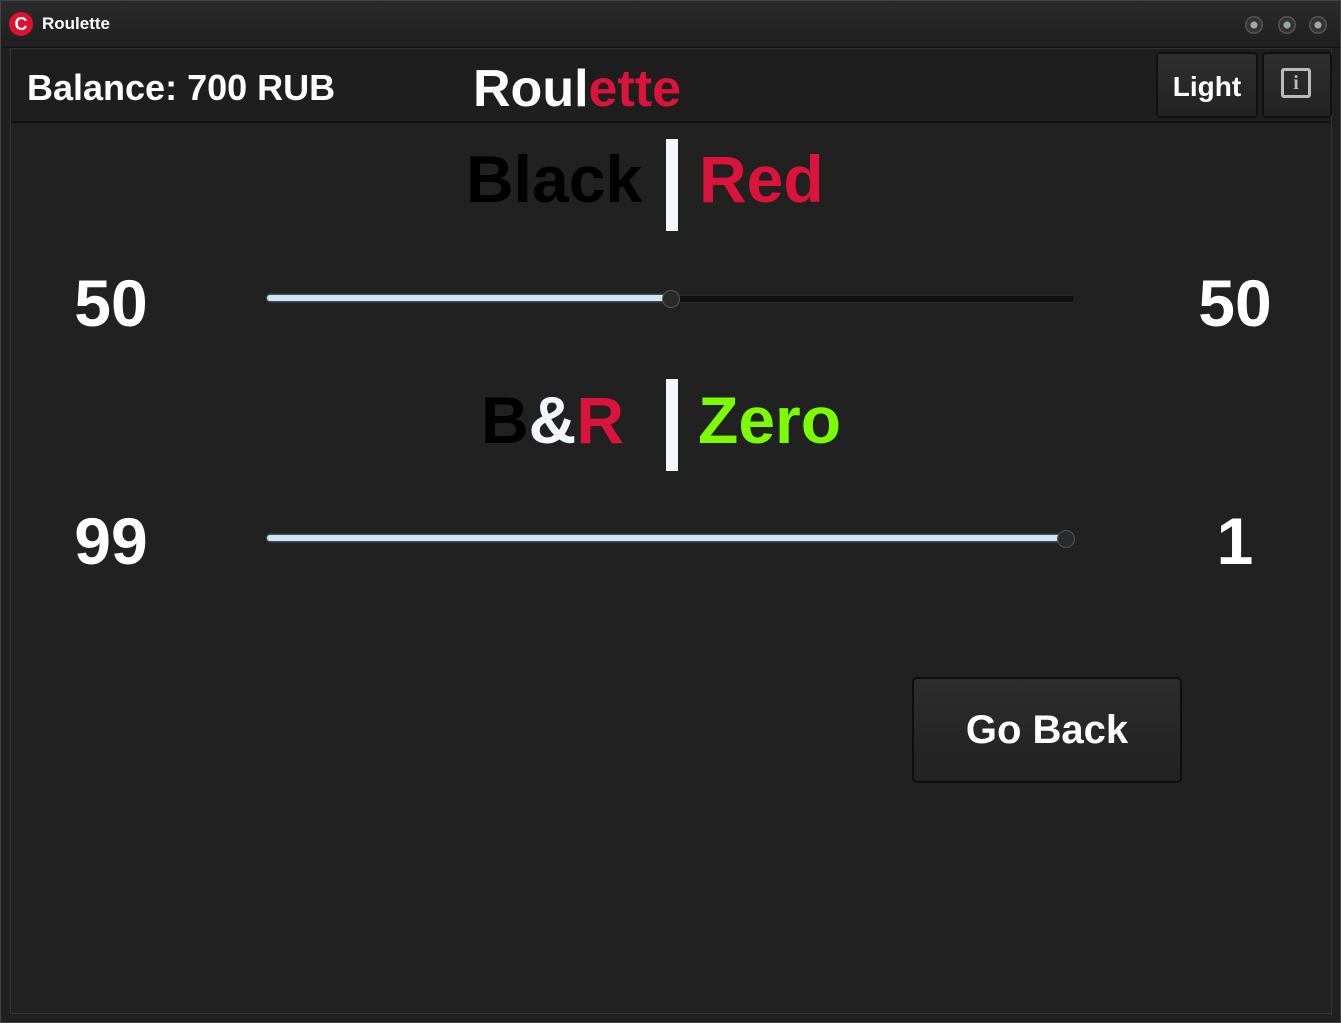 This screenshot has width=1341, height=1023. What do you see at coordinates (1047, 730) in the screenshot?
I see `go-back-button: Go Back` at bounding box center [1047, 730].